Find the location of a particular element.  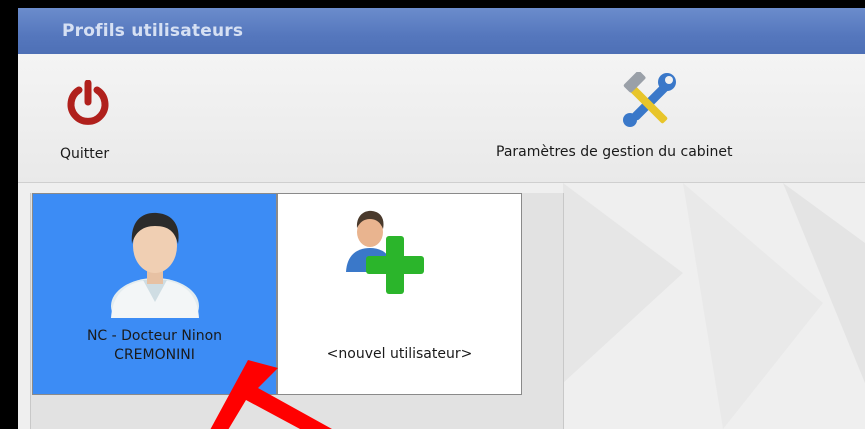

quit-button: Quitter is located at coordinates (98, 114).